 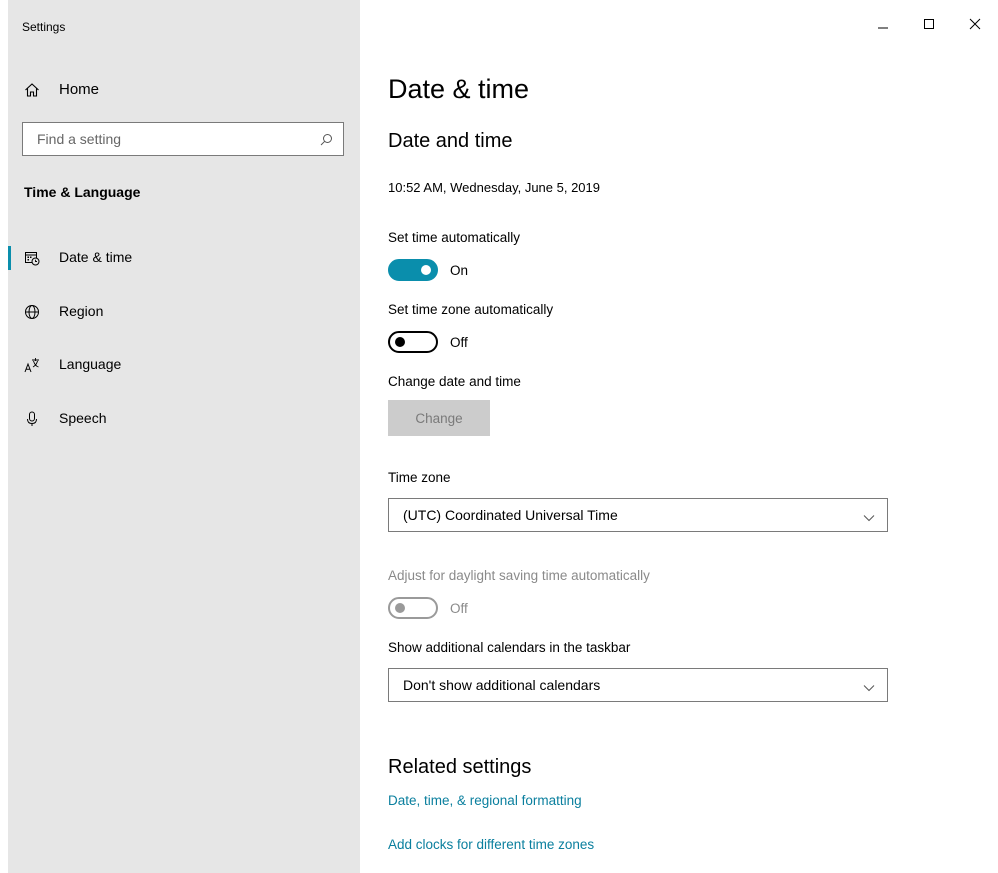 I want to click on close-button, so click(x=975, y=24).